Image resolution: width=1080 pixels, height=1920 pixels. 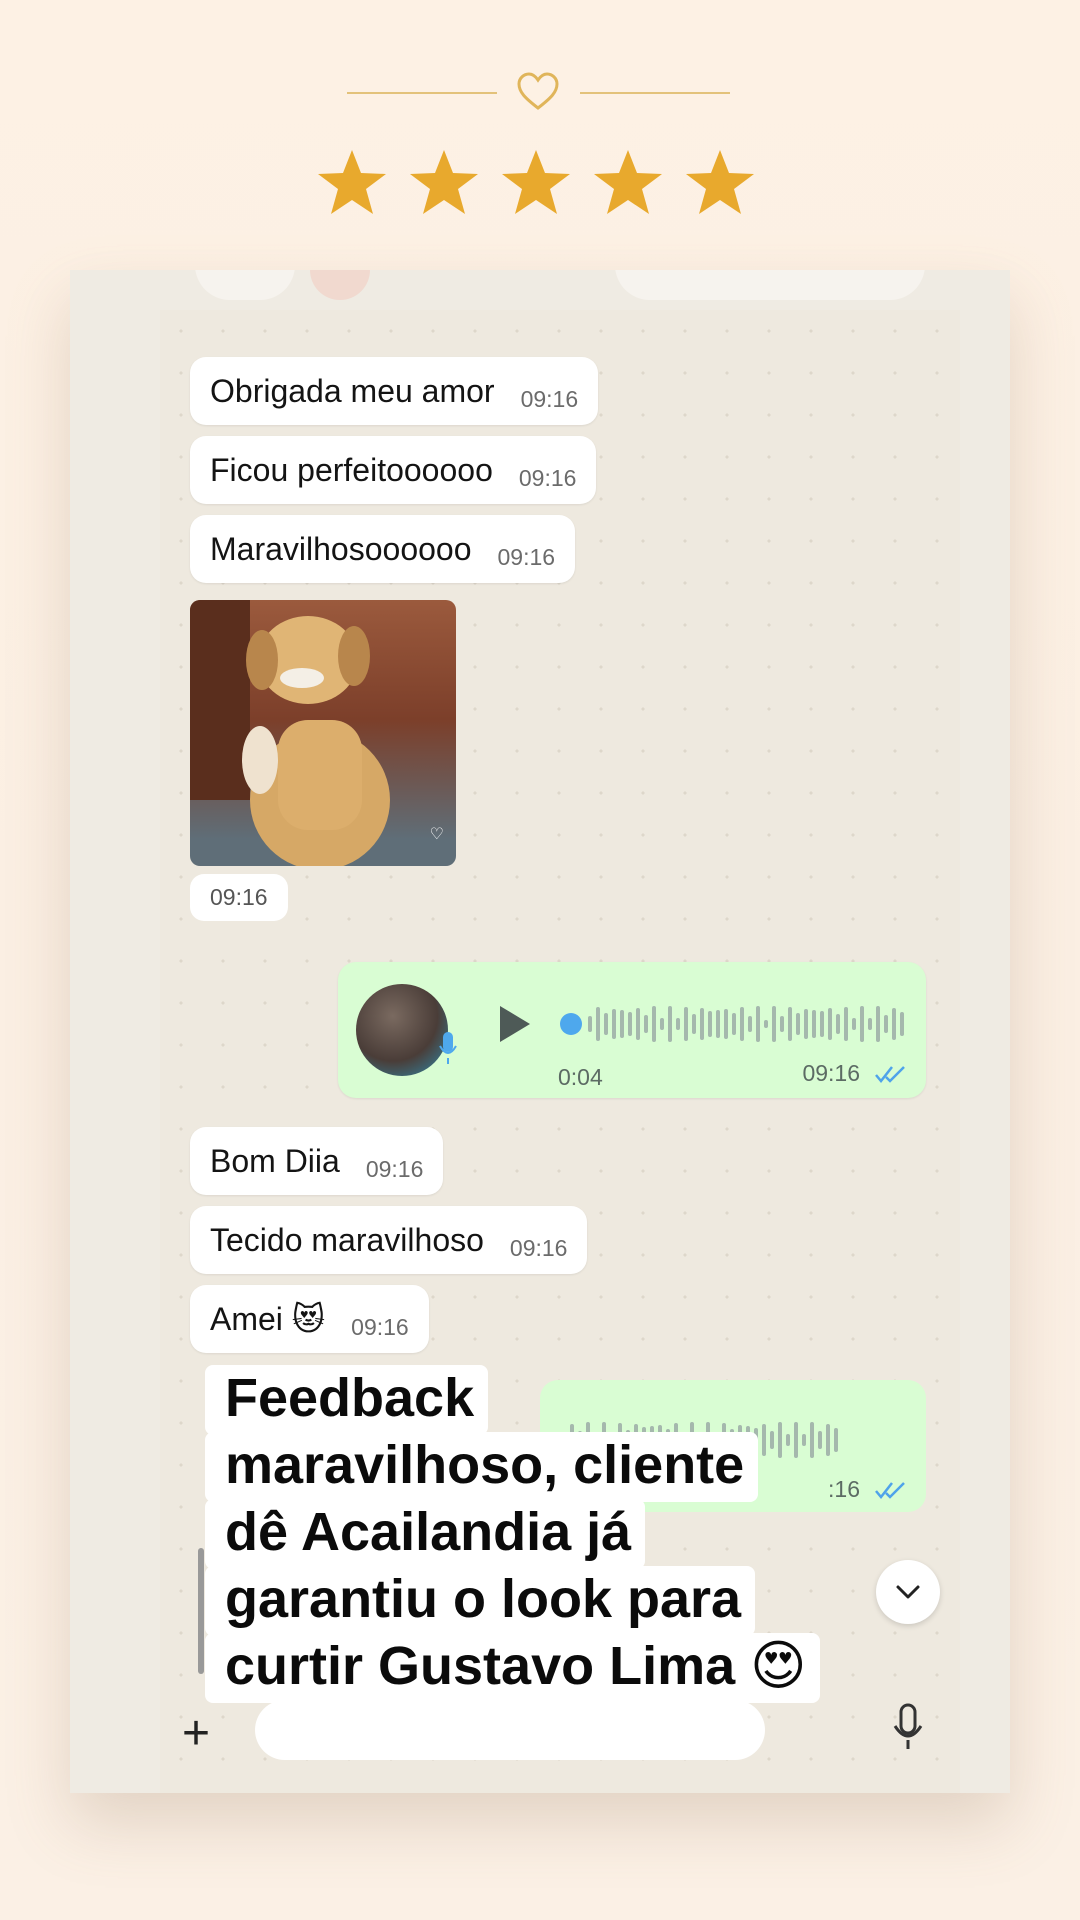 I want to click on avatar, so click(x=402, y=1030).